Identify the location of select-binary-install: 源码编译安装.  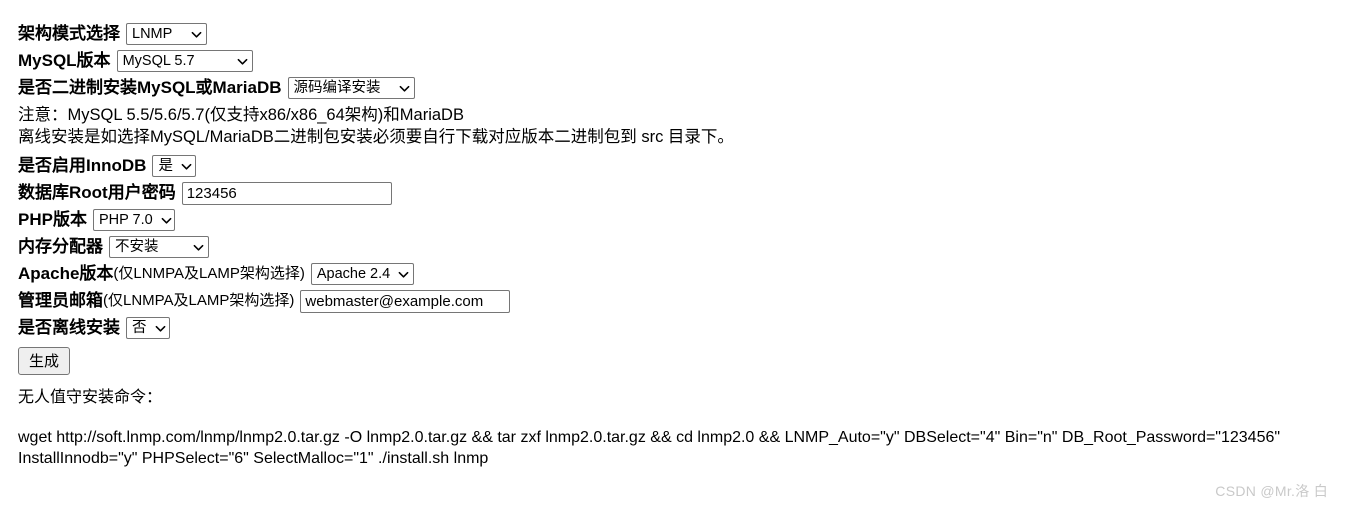
(351, 88).